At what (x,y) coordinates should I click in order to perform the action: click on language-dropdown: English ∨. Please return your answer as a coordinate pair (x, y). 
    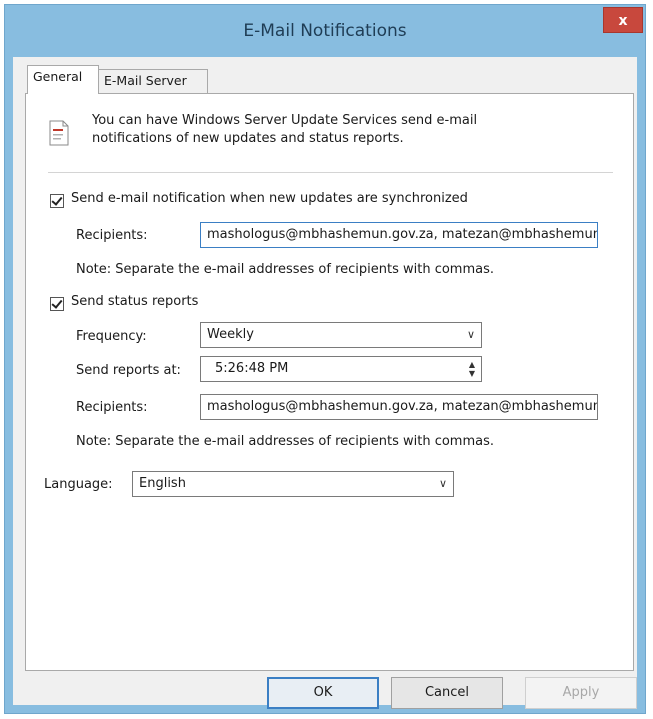
    Looking at the image, I should click on (293, 484).